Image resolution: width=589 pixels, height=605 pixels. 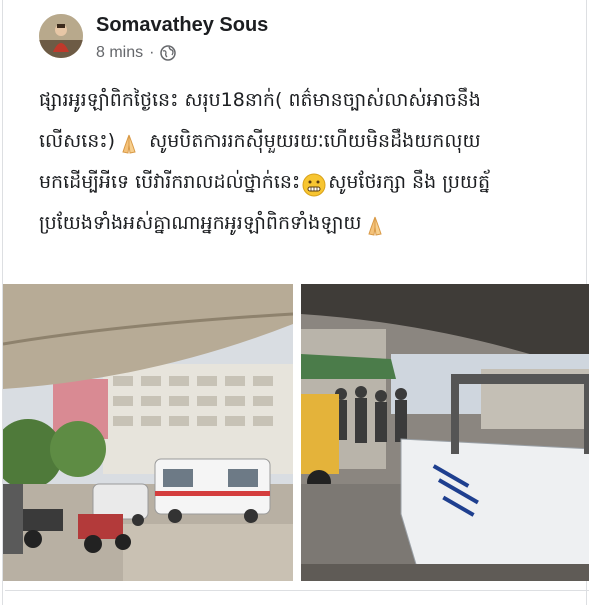 What do you see at coordinates (61, 36) in the screenshot?
I see `avatar` at bounding box center [61, 36].